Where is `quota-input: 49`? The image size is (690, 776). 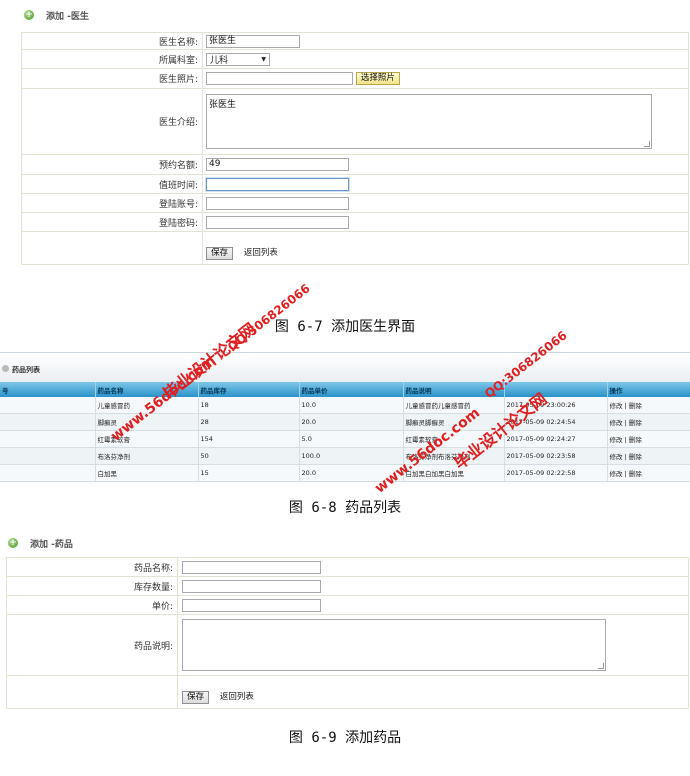
quota-input: 49 is located at coordinates (277, 164).